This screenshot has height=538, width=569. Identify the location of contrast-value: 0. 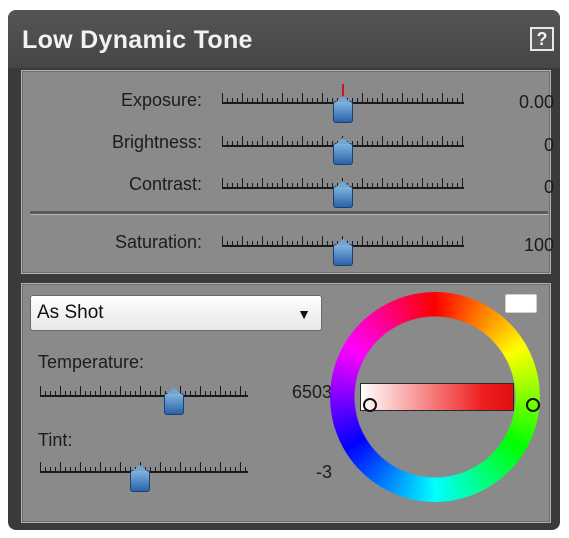
(548, 187).